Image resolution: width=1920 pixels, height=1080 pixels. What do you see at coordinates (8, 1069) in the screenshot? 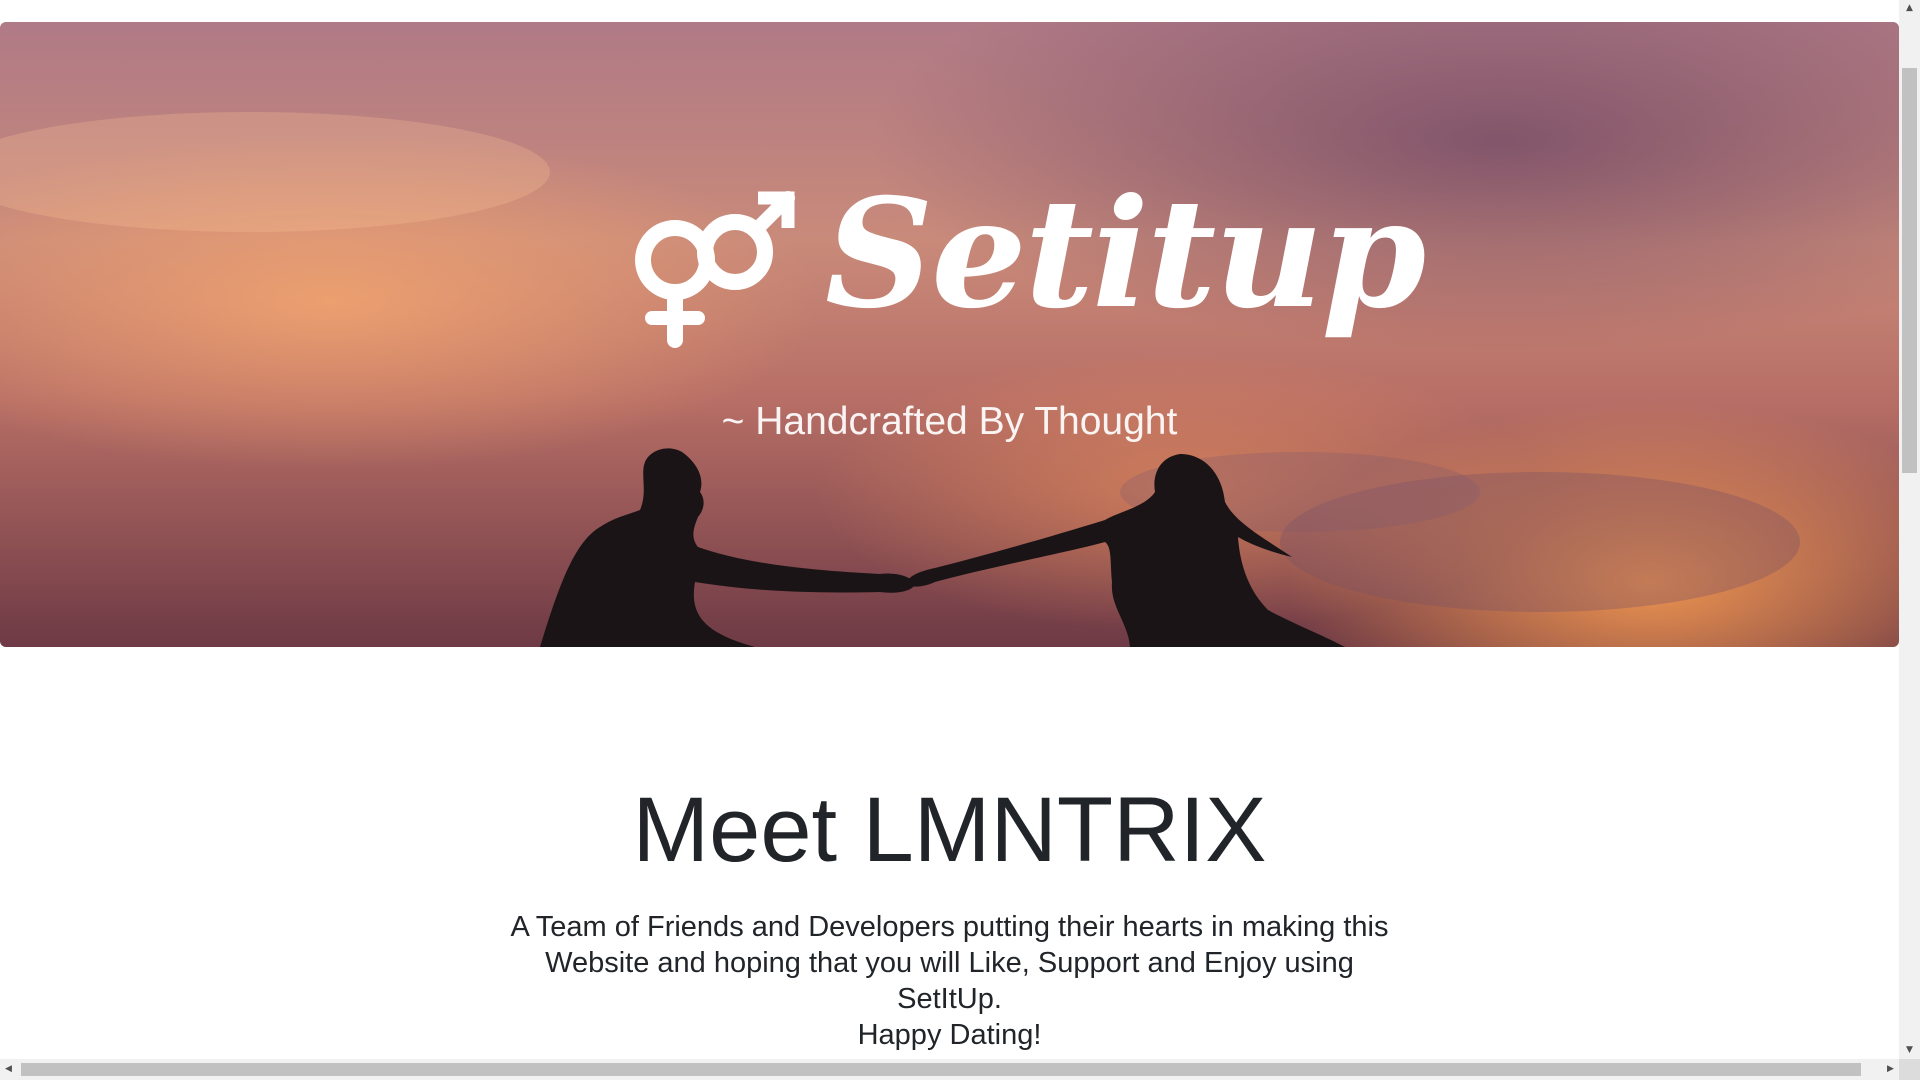
I see `scroll-left-icon: ◀` at bounding box center [8, 1069].